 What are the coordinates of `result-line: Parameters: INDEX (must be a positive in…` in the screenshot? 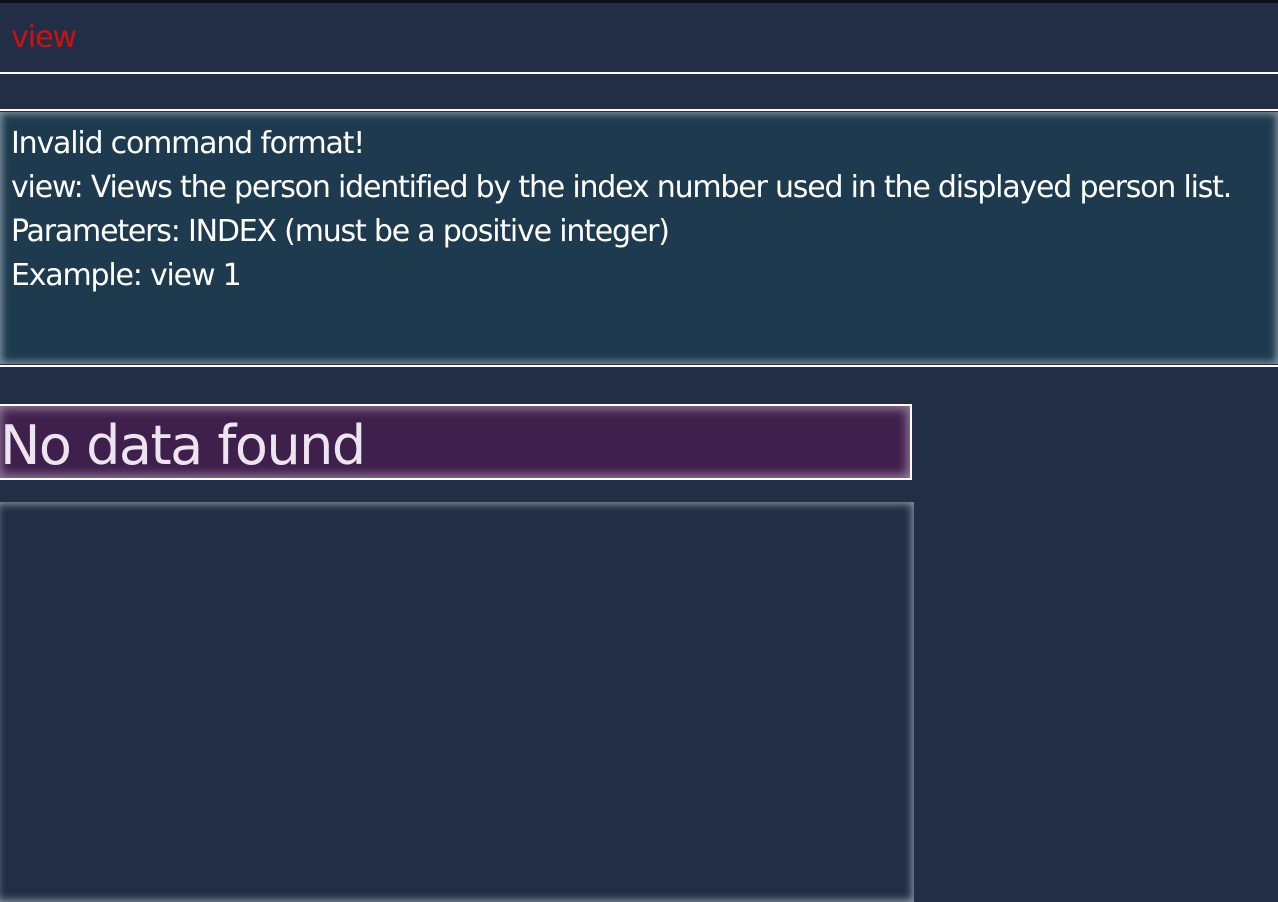 It's located at (340, 231).